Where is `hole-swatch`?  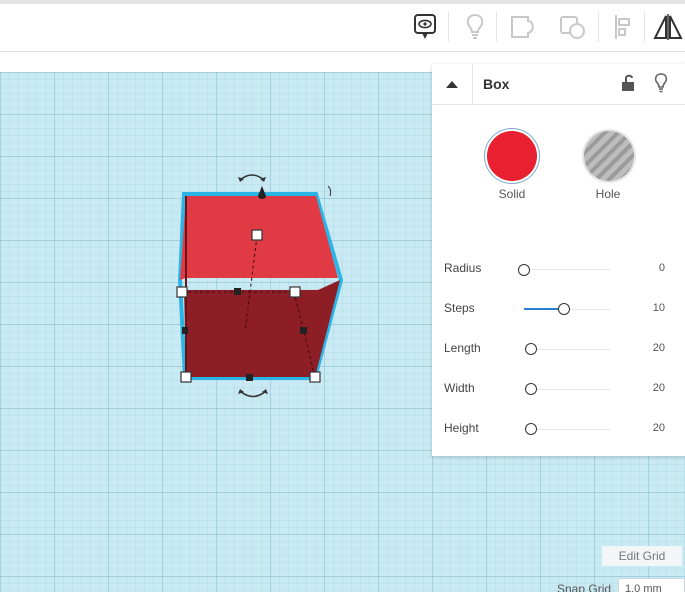
hole-swatch is located at coordinates (609, 156).